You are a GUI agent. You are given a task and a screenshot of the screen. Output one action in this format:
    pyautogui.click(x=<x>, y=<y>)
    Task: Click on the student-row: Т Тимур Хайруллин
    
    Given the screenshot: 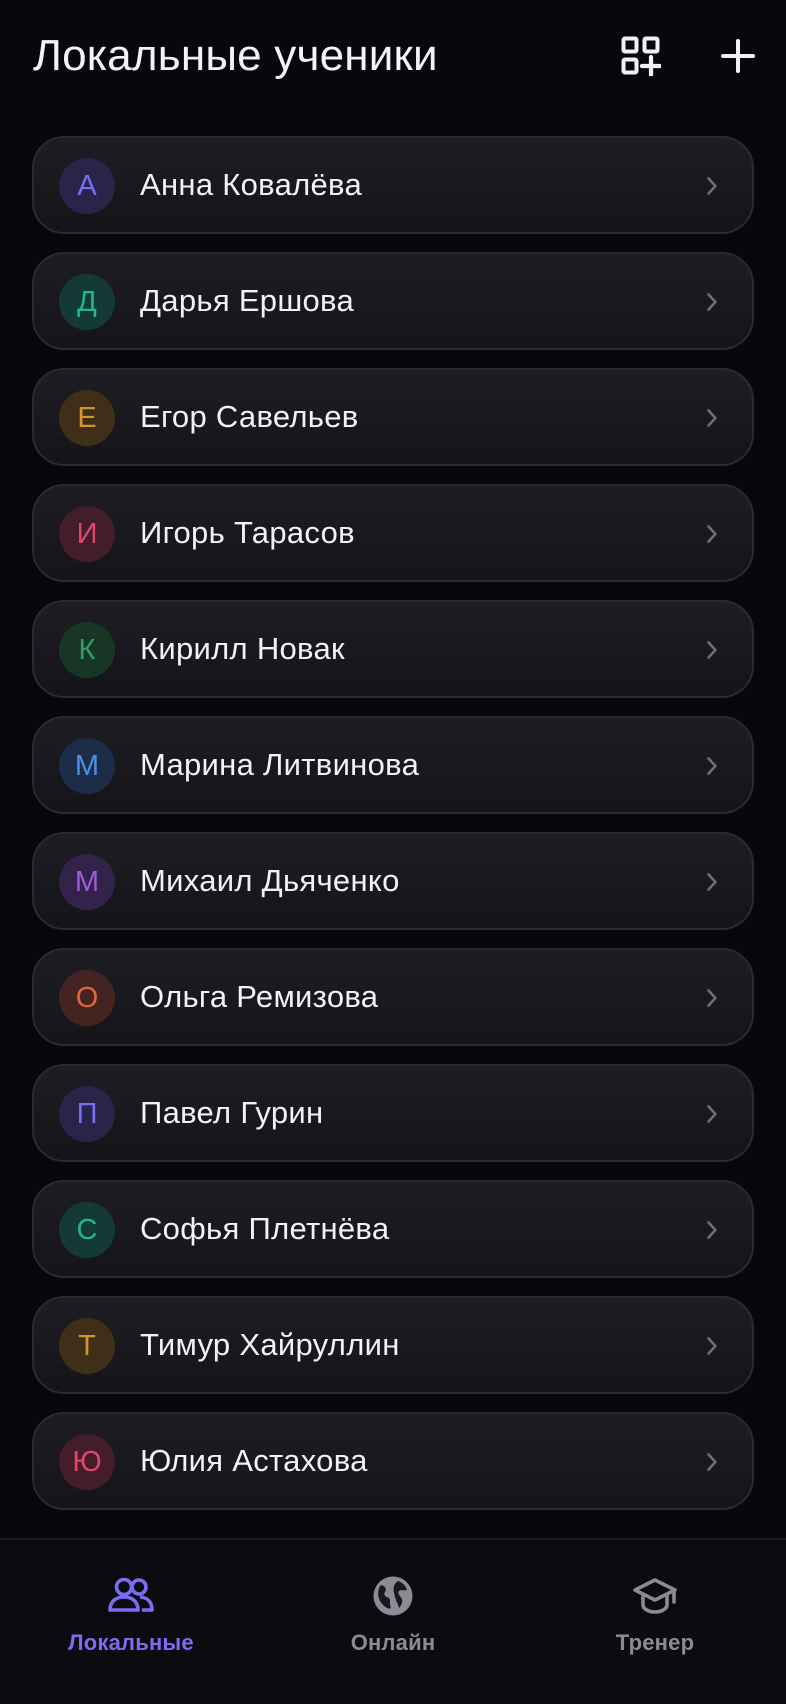 What is the action you would take?
    pyautogui.click(x=393, y=1345)
    